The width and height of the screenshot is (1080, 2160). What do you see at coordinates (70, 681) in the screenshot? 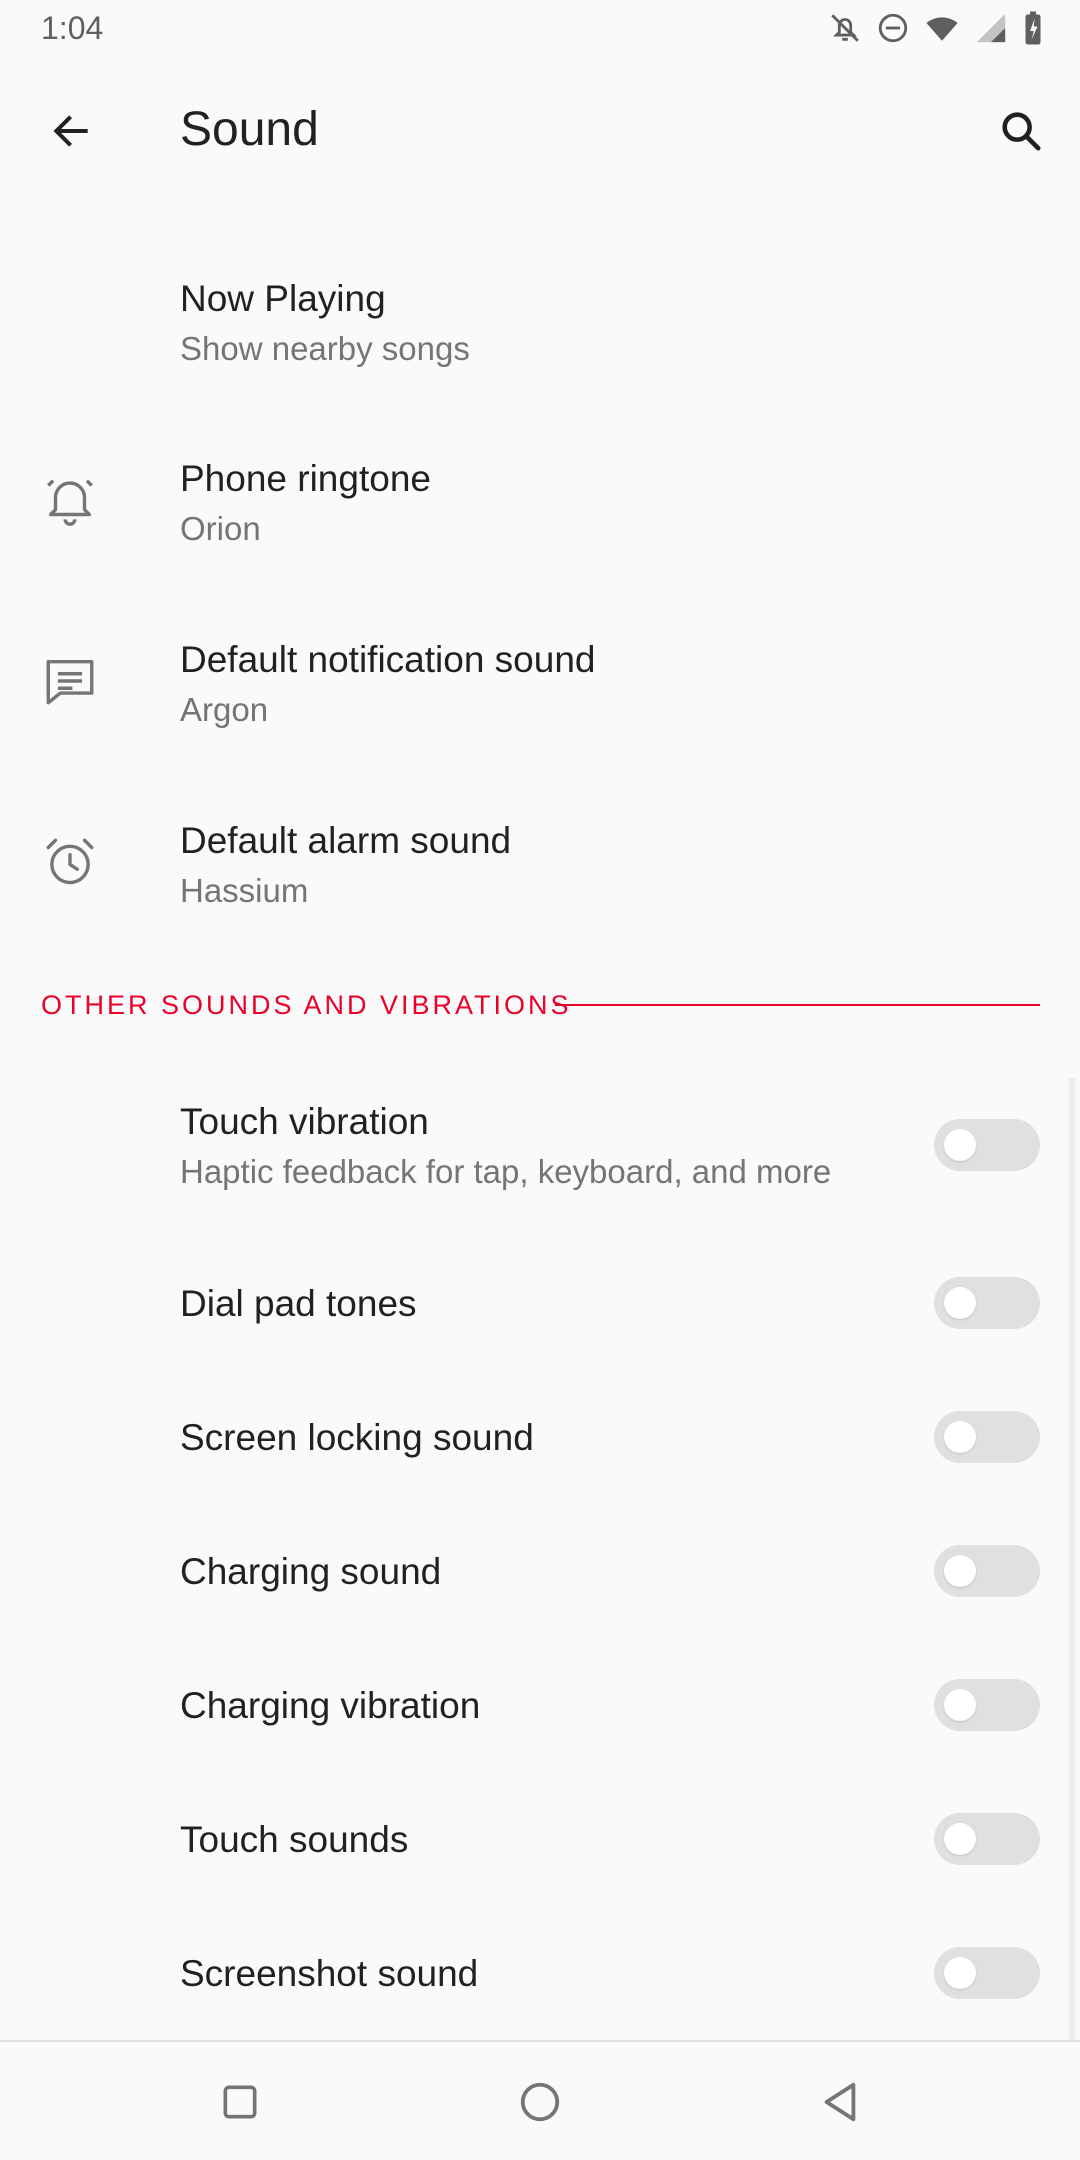
I see `message-icon` at bounding box center [70, 681].